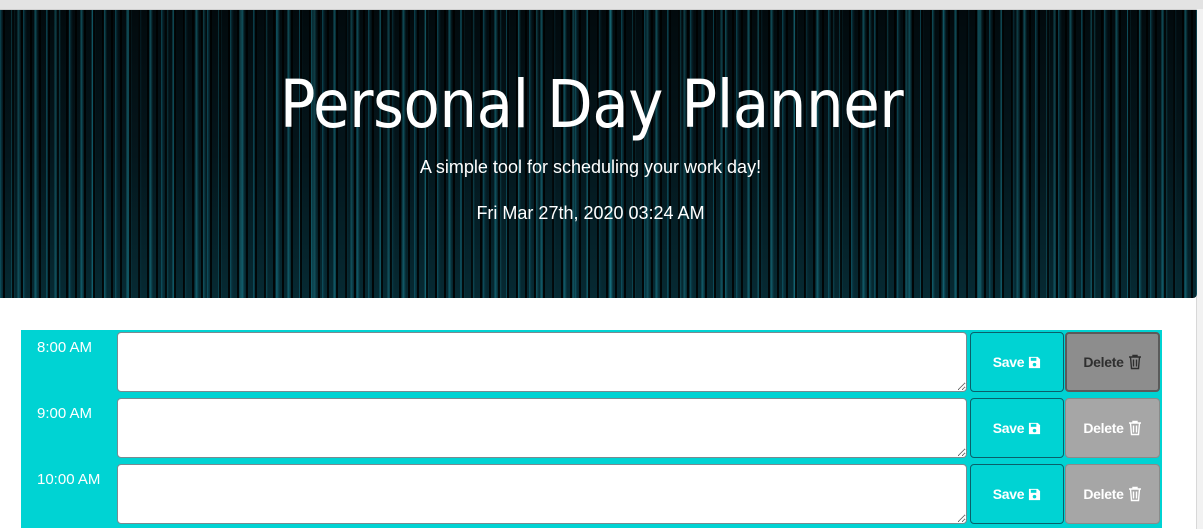  I want to click on hour-row-9am: 9:00 AM Save Delete, so click(591, 429).